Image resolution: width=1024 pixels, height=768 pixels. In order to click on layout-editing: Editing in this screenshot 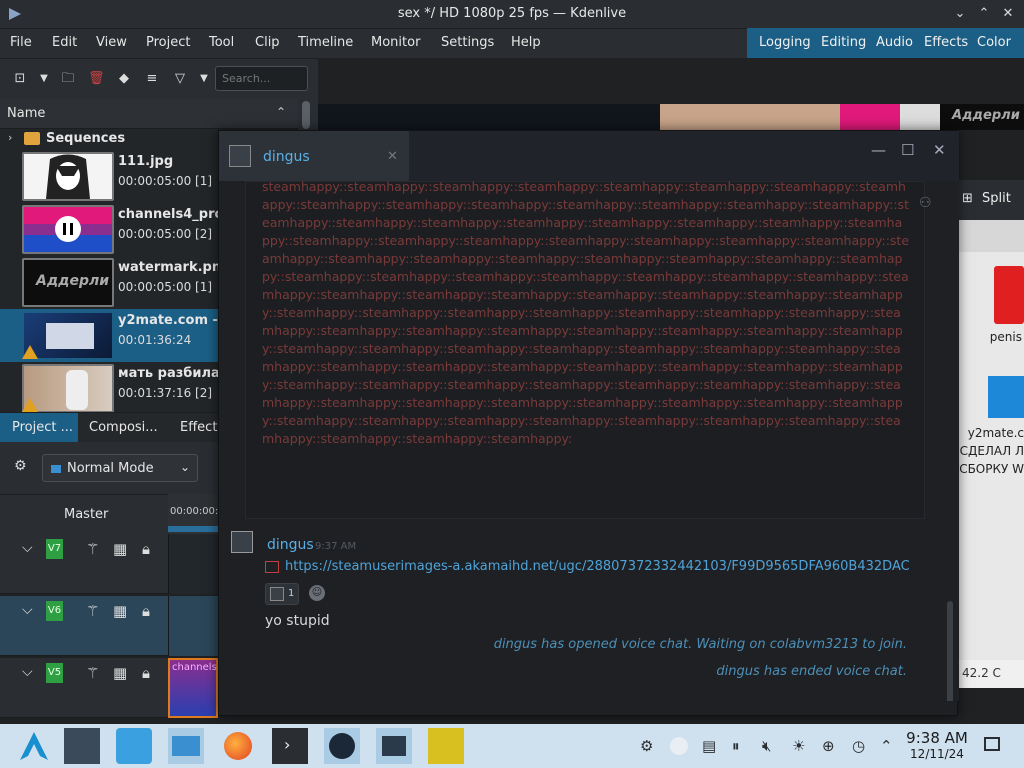, I will do `click(843, 42)`.